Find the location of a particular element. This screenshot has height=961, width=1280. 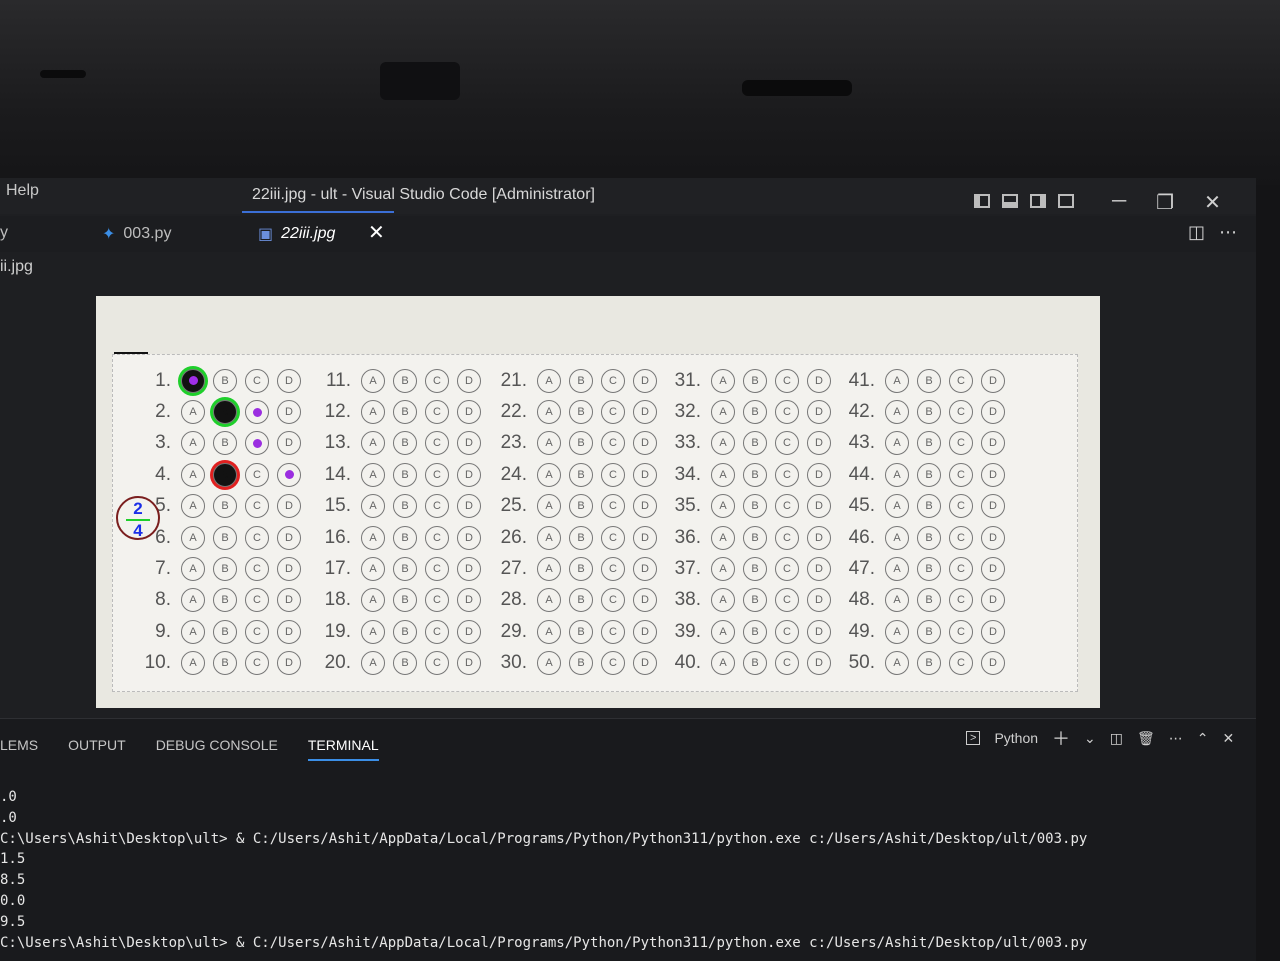

toggle-sidebar-icon is located at coordinates (982, 201).